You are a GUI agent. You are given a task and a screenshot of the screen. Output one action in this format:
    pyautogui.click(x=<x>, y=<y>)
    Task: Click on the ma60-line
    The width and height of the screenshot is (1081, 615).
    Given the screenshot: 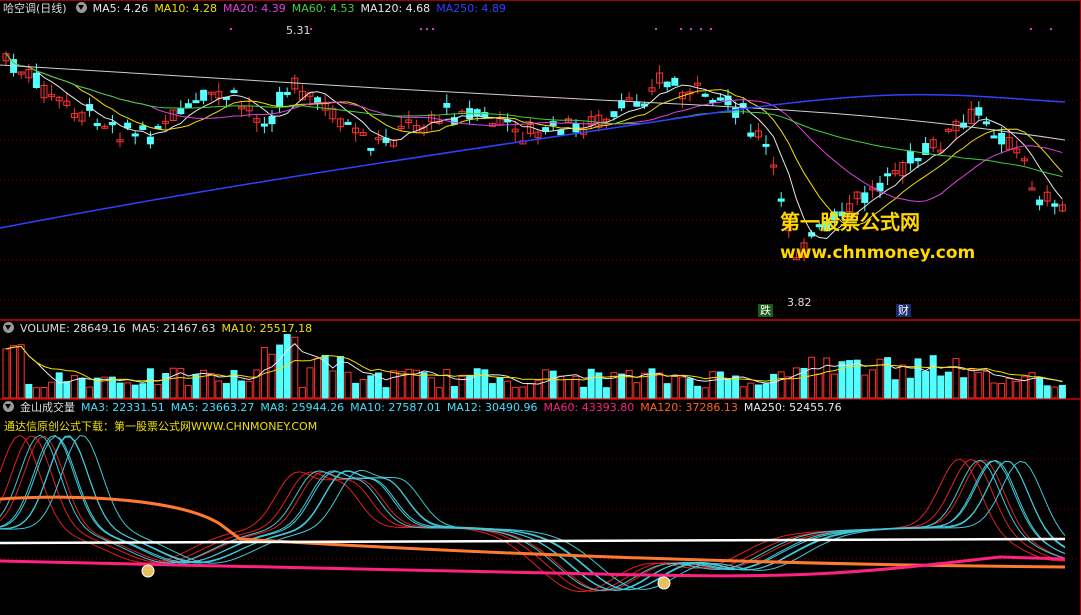 What is the action you would take?
    pyautogui.click(x=533, y=566)
    